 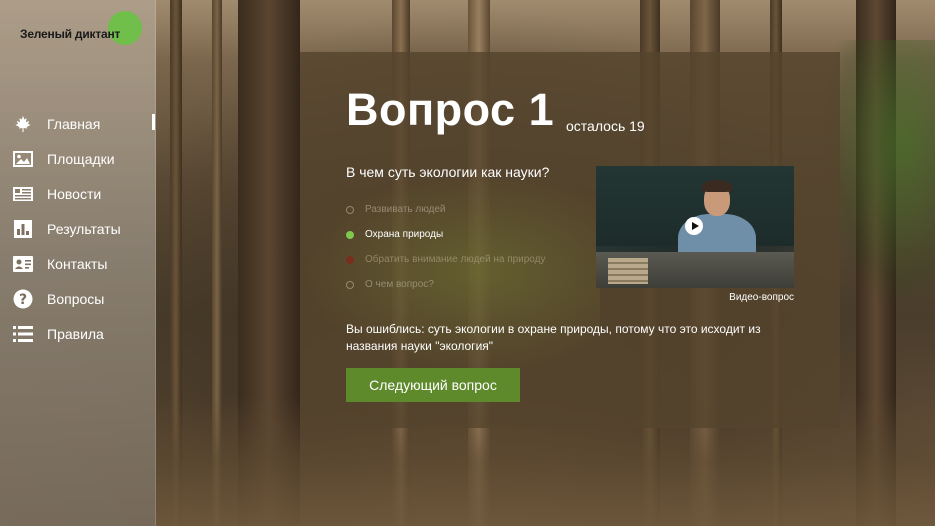 I want to click on sidebar-item-label: Вопросы, so click(x=76, y=298).